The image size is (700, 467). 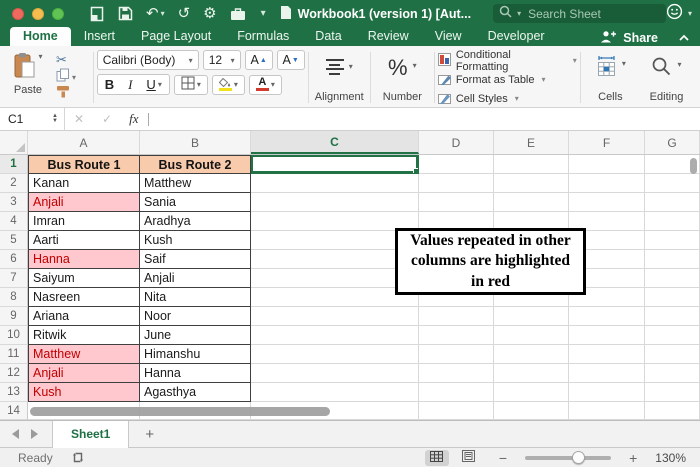 I want to click on cell-A12: Anjali, so click(x=84, y=373).